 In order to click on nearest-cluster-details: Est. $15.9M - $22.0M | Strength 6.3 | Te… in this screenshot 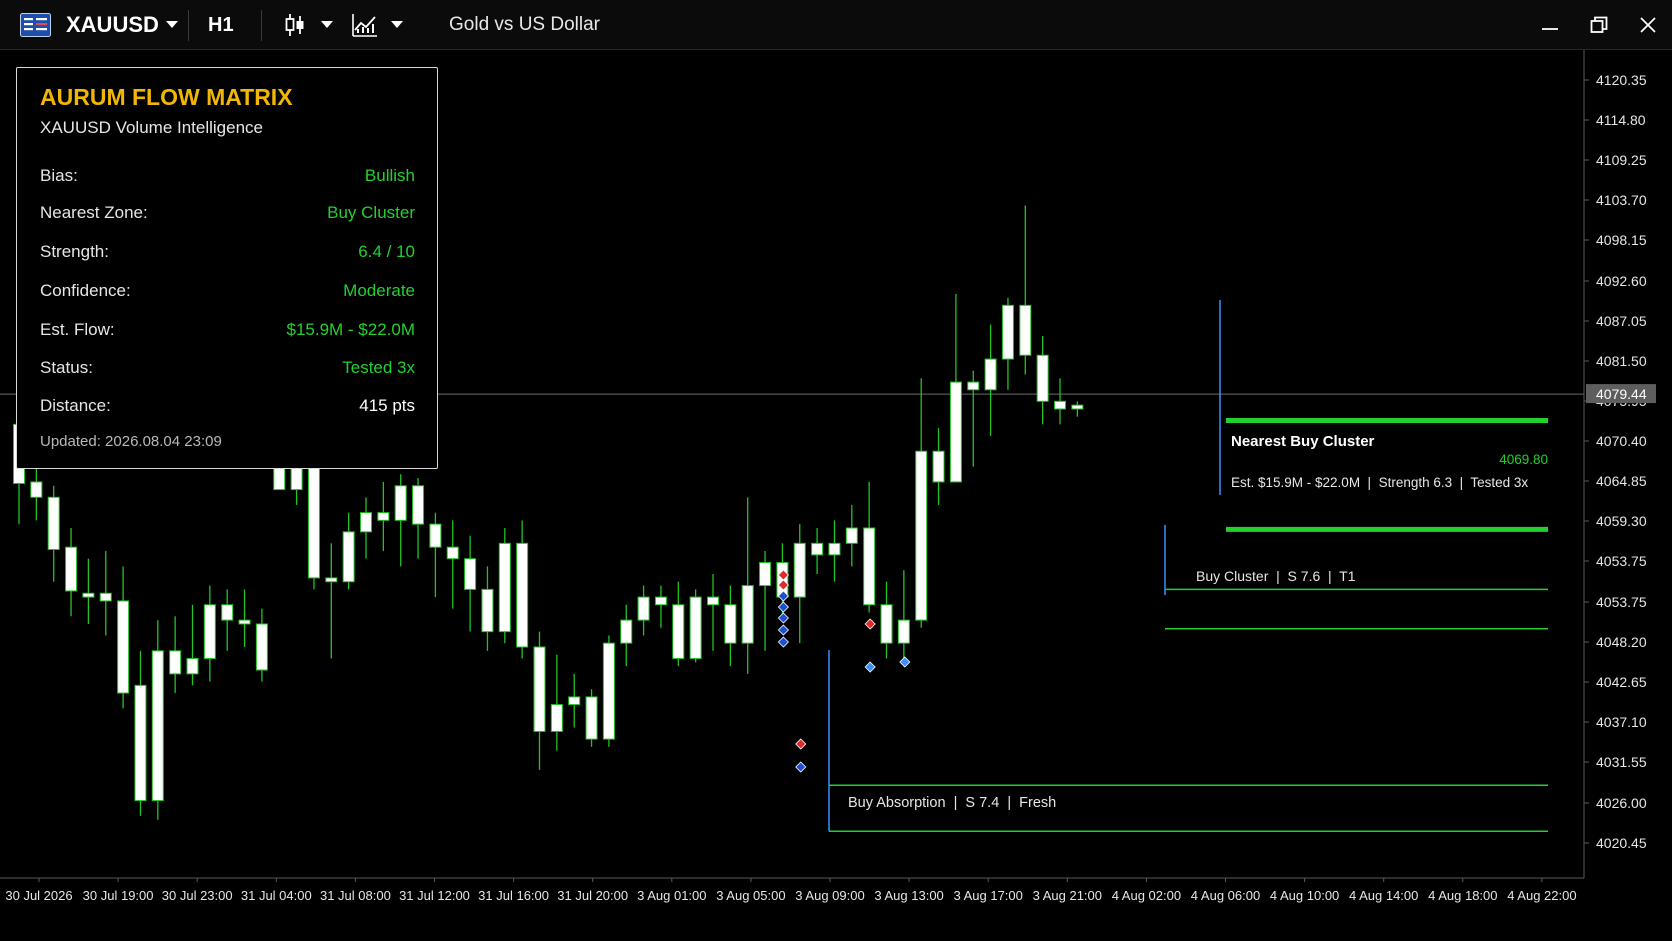, I will do `click(1379, 482)`.